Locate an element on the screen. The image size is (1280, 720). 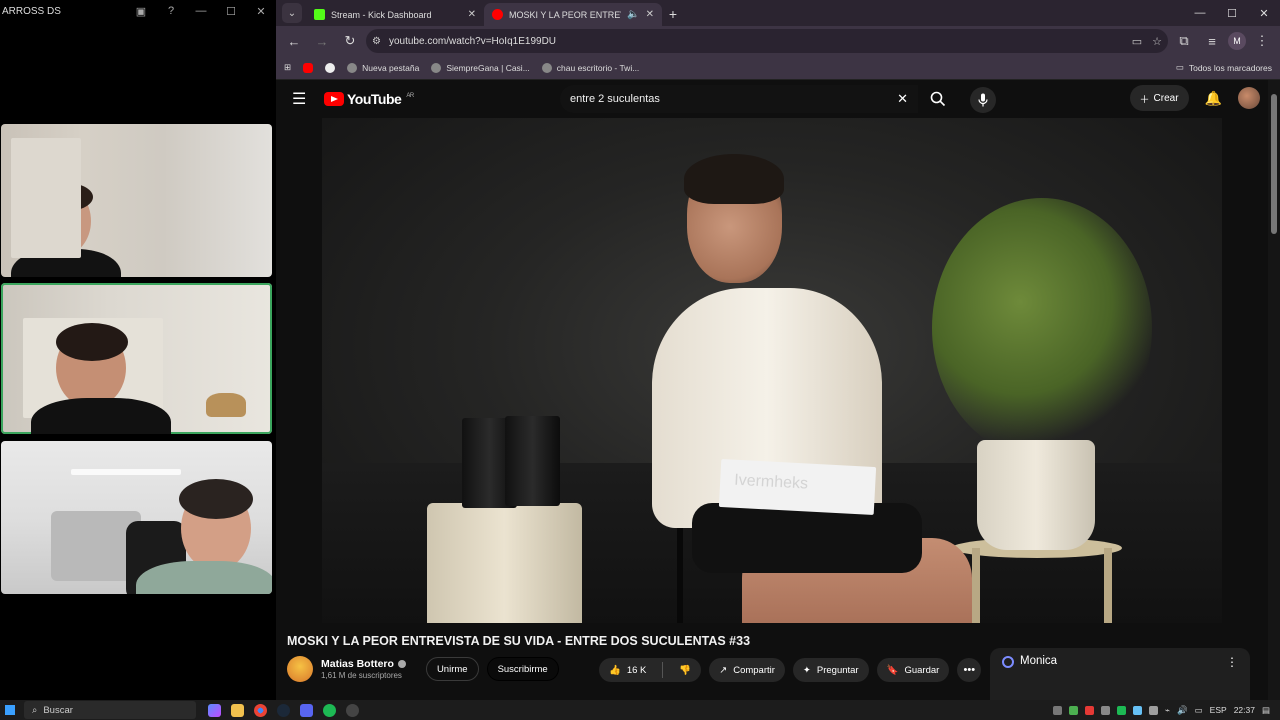
spotify-icon is located at coordinates (329, 710).